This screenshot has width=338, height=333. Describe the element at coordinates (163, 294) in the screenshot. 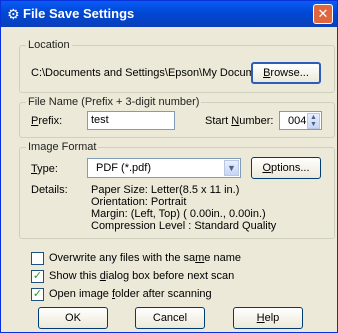

I see `open-folder-label-rest: older after scanning` at that location.